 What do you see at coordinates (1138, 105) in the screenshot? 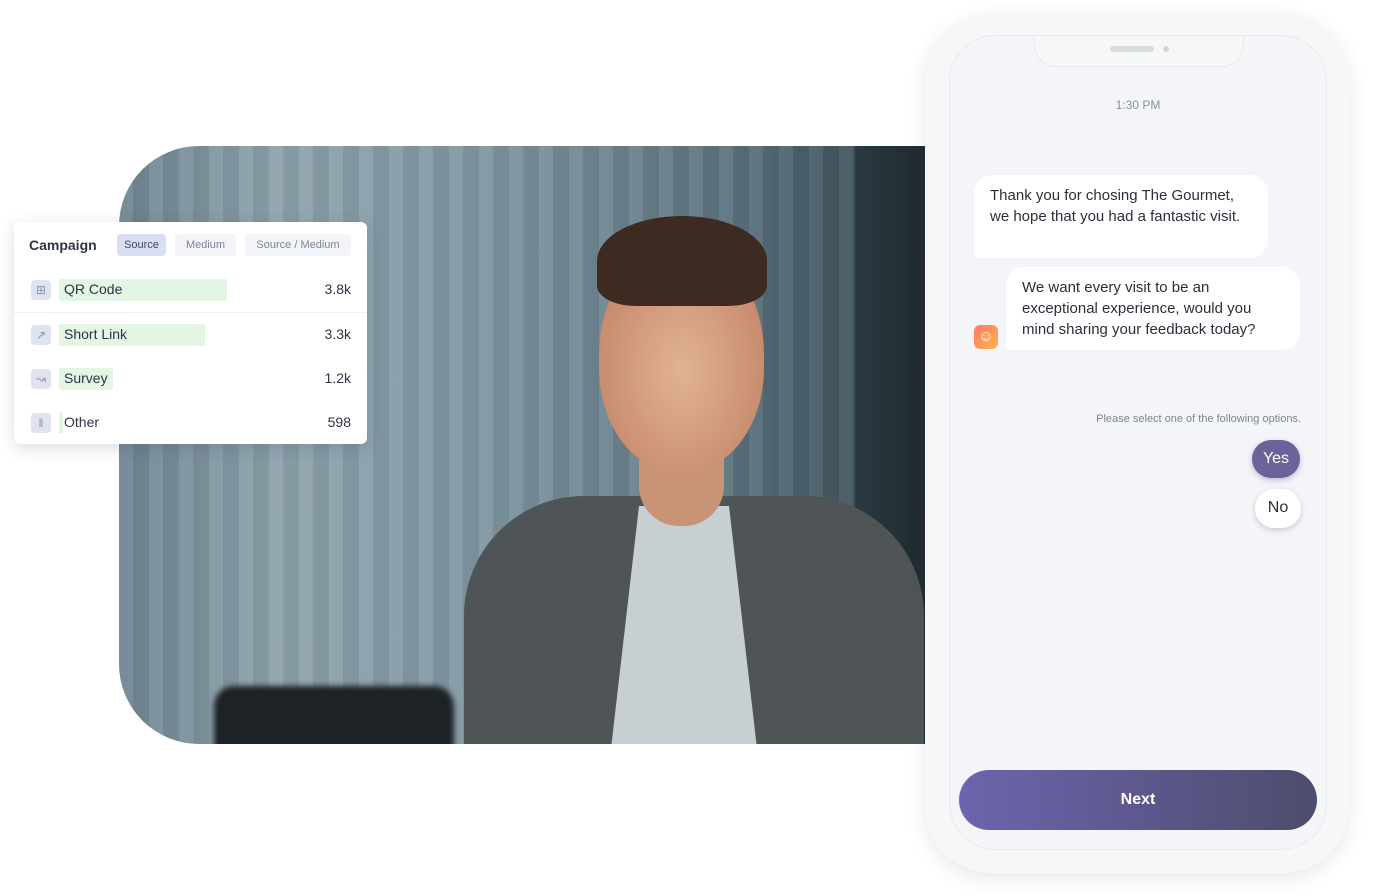
I see `status-time: 1:30 PM` at bounding box center [1138, 105].